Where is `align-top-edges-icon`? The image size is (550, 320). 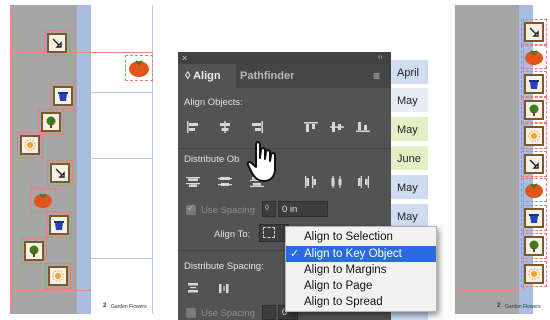 align-top-edges-icon is located at coordinates (311, 127).